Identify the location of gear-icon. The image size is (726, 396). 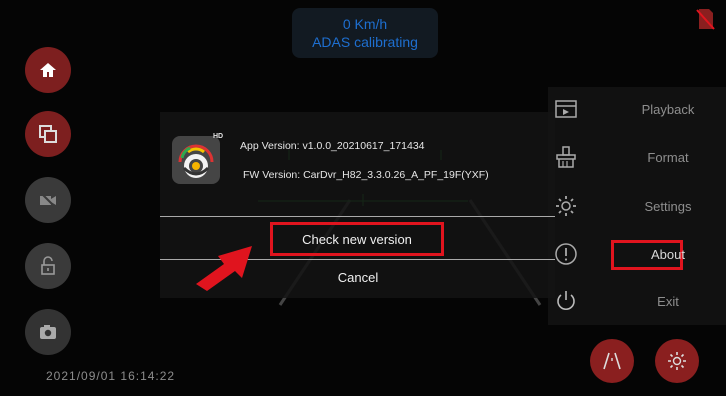
(677, 361).